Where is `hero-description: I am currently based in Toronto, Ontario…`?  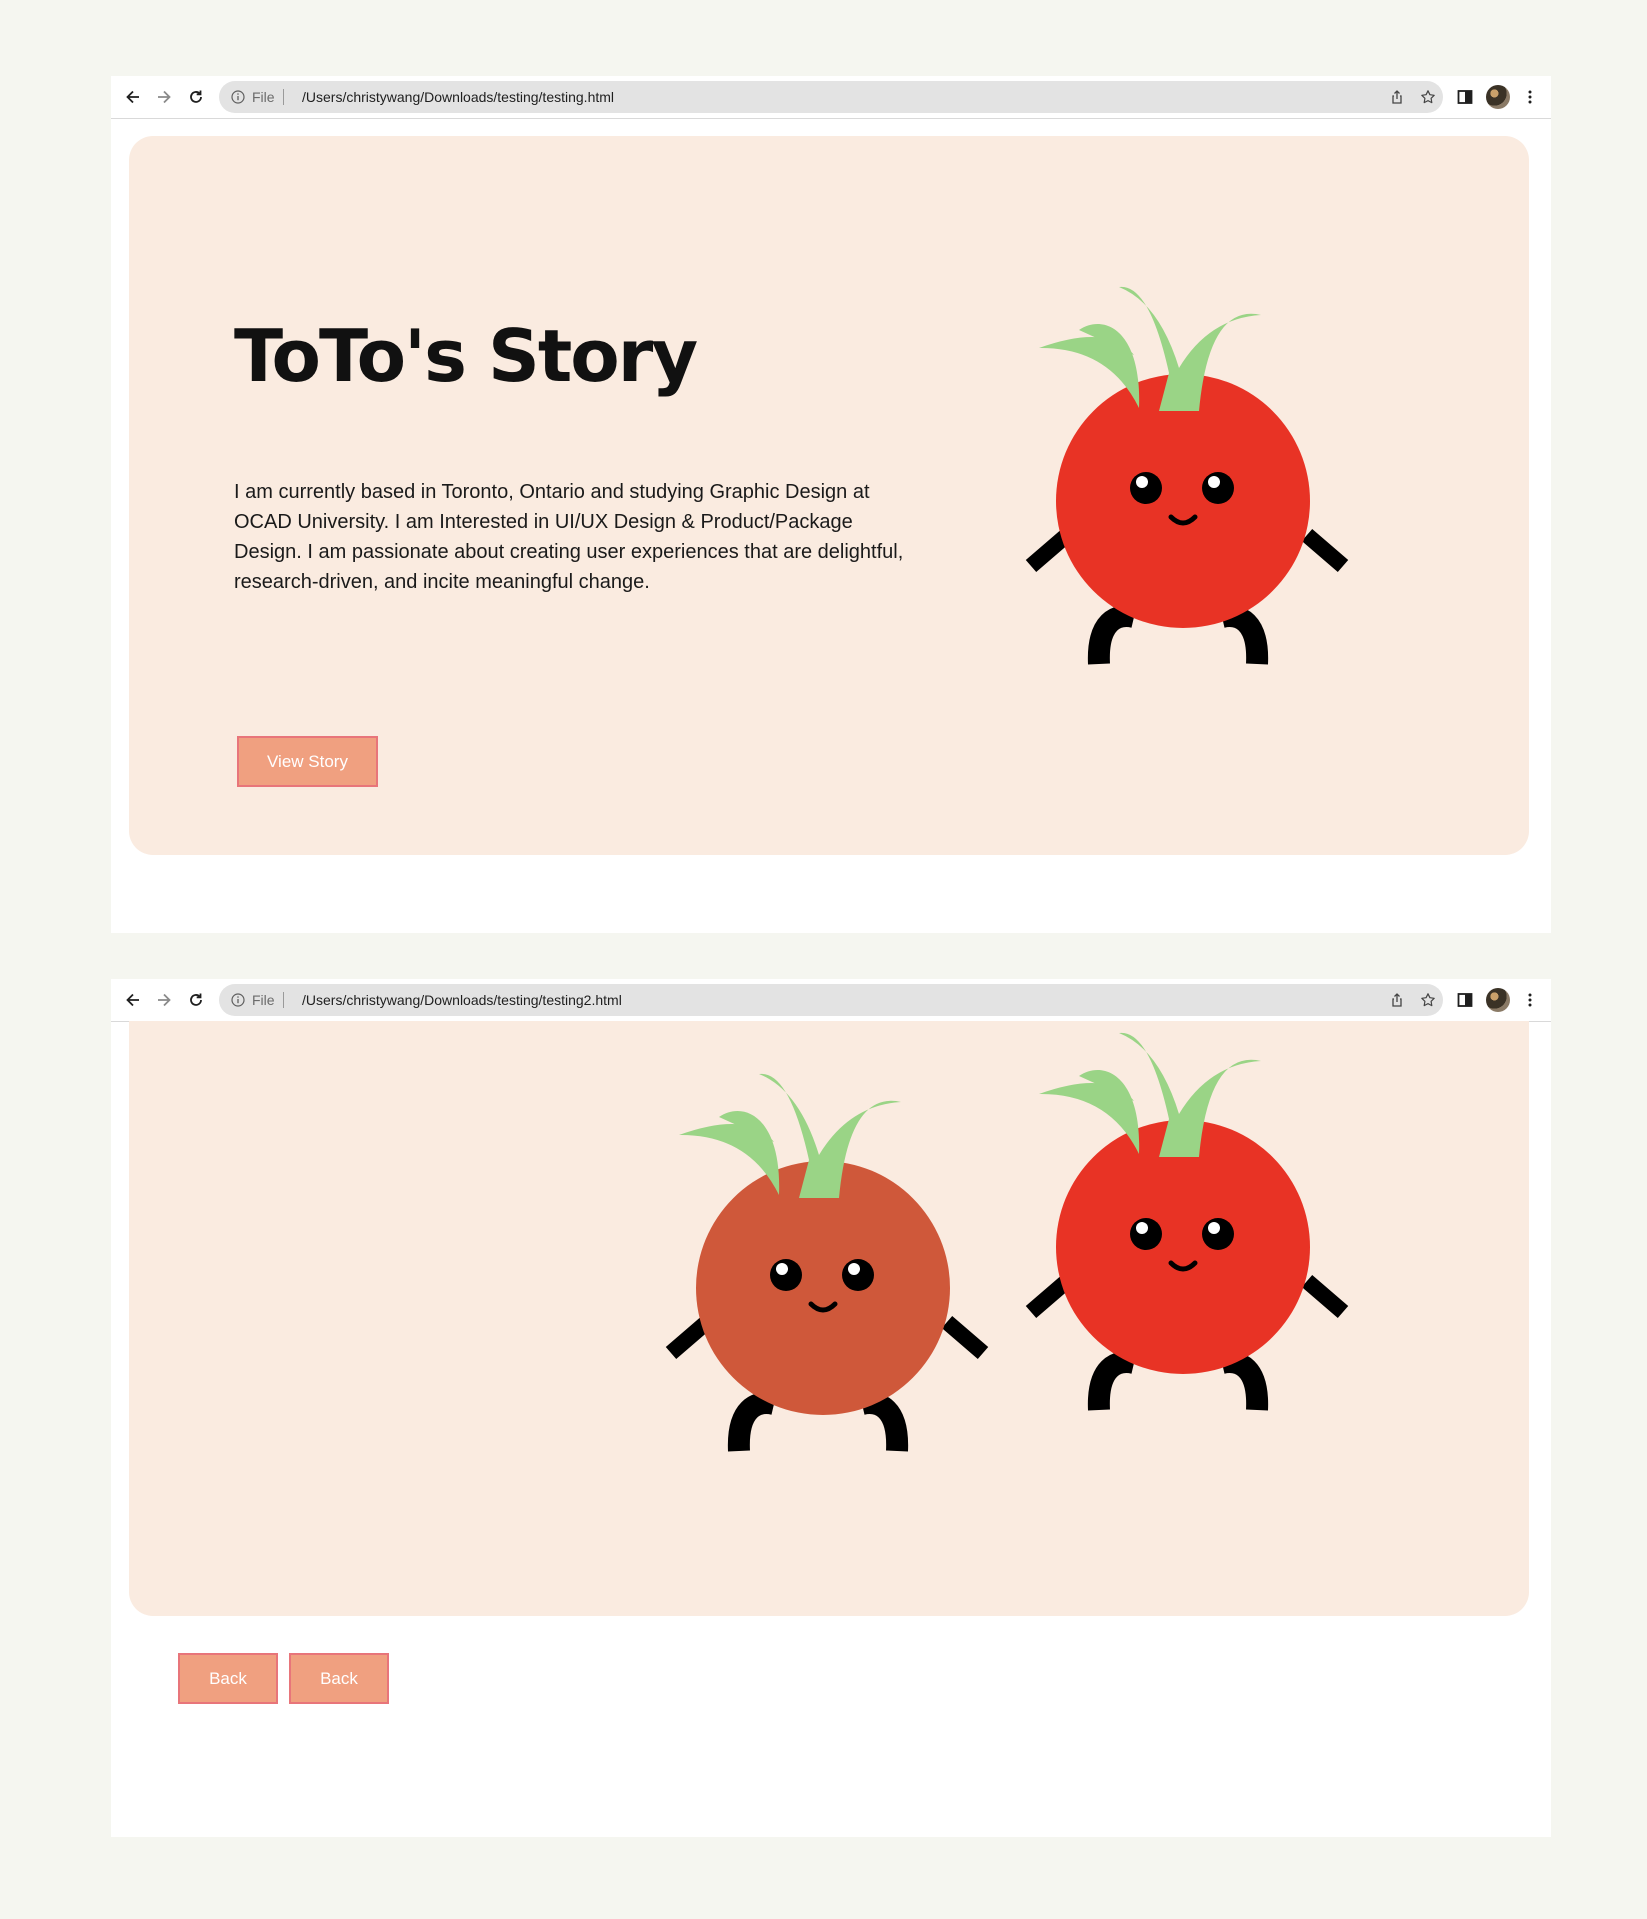 hero-description: I am currently based in Toronto, Ontario… is located at coordinates (569, 537).